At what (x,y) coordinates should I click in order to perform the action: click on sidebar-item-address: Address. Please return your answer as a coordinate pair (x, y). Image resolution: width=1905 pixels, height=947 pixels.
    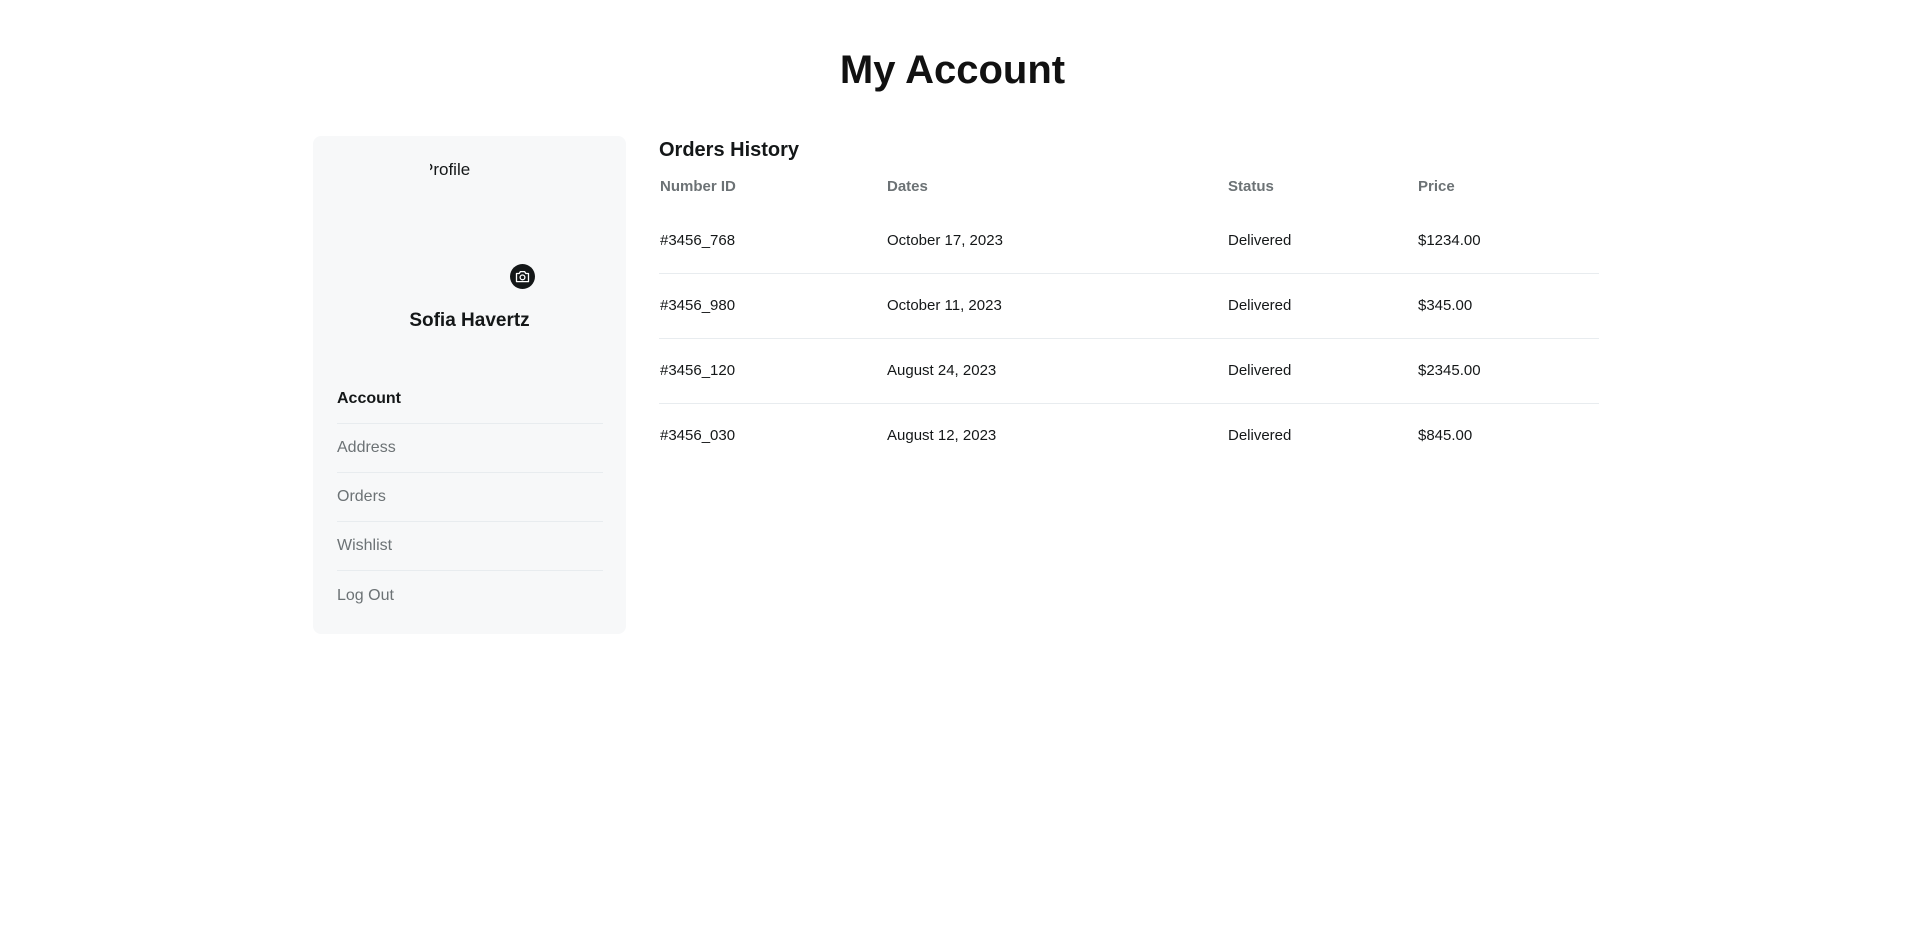
    Looking at the image, I should click on (470, 448).